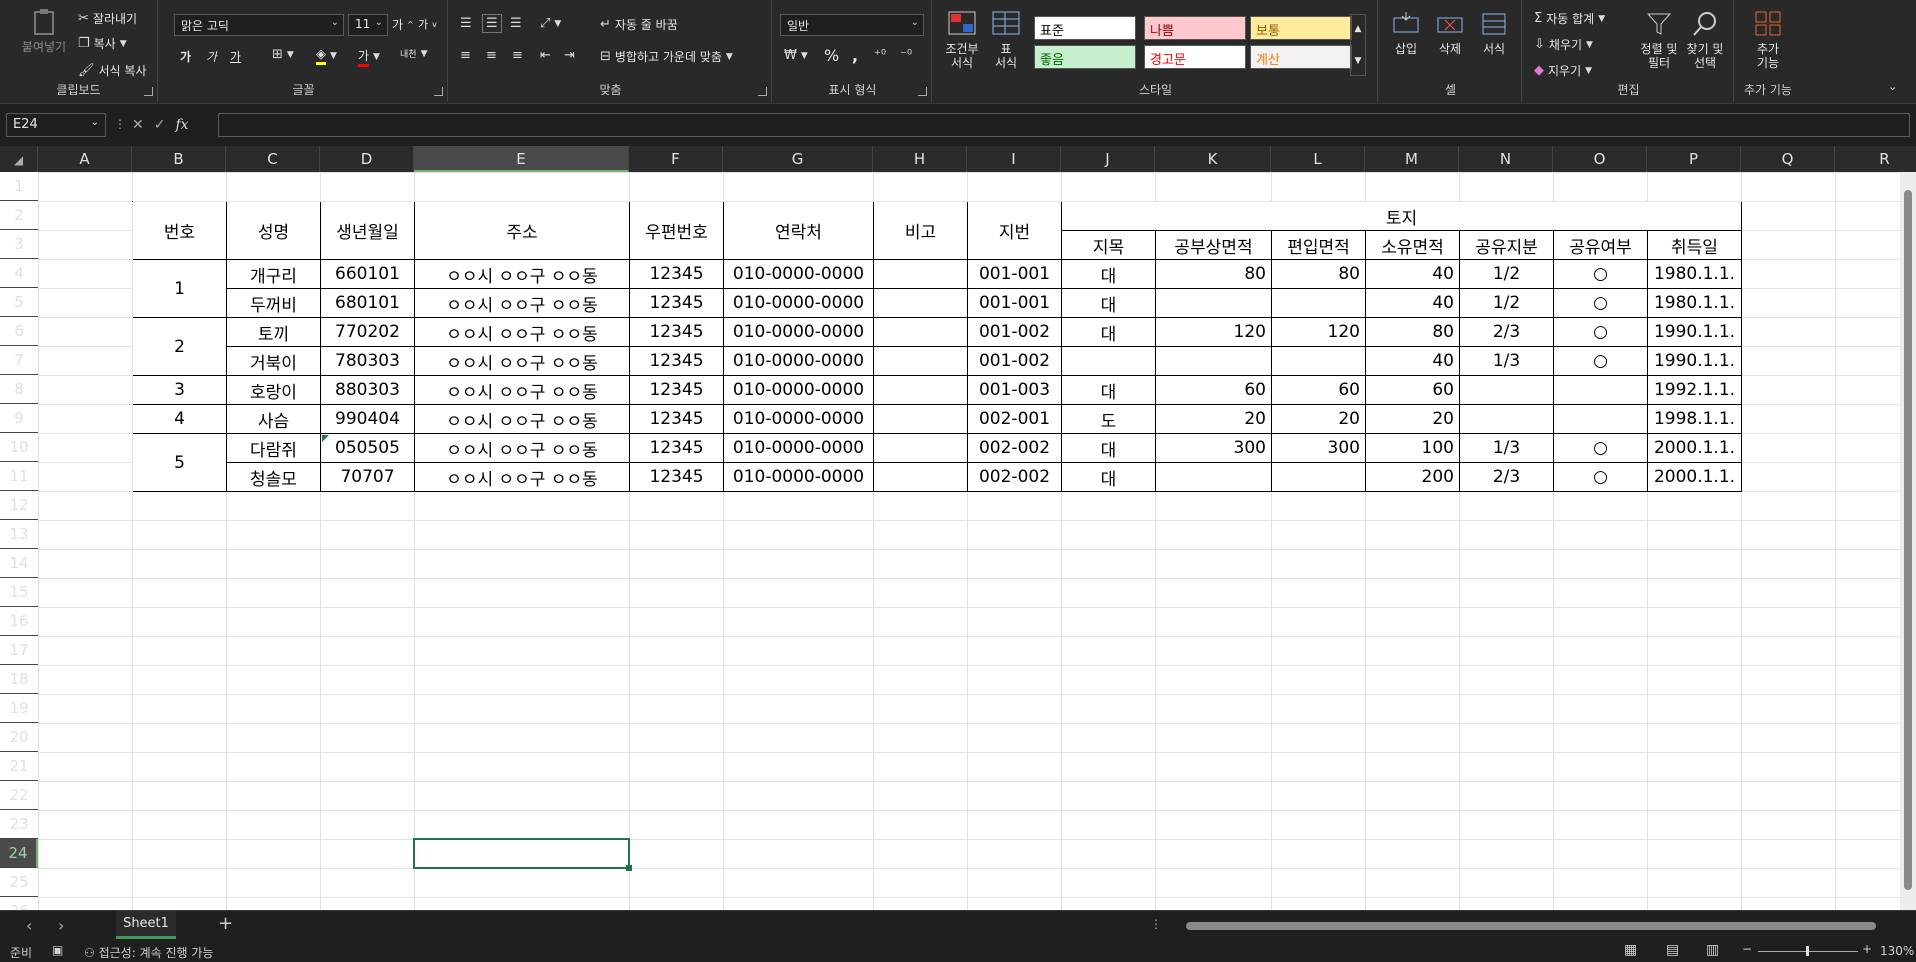 Image resolution: width=1916 pixels, height=962 pixels. I want to click on autosum-button: Σ 자동 합계 ▼, so click(1569, 18).